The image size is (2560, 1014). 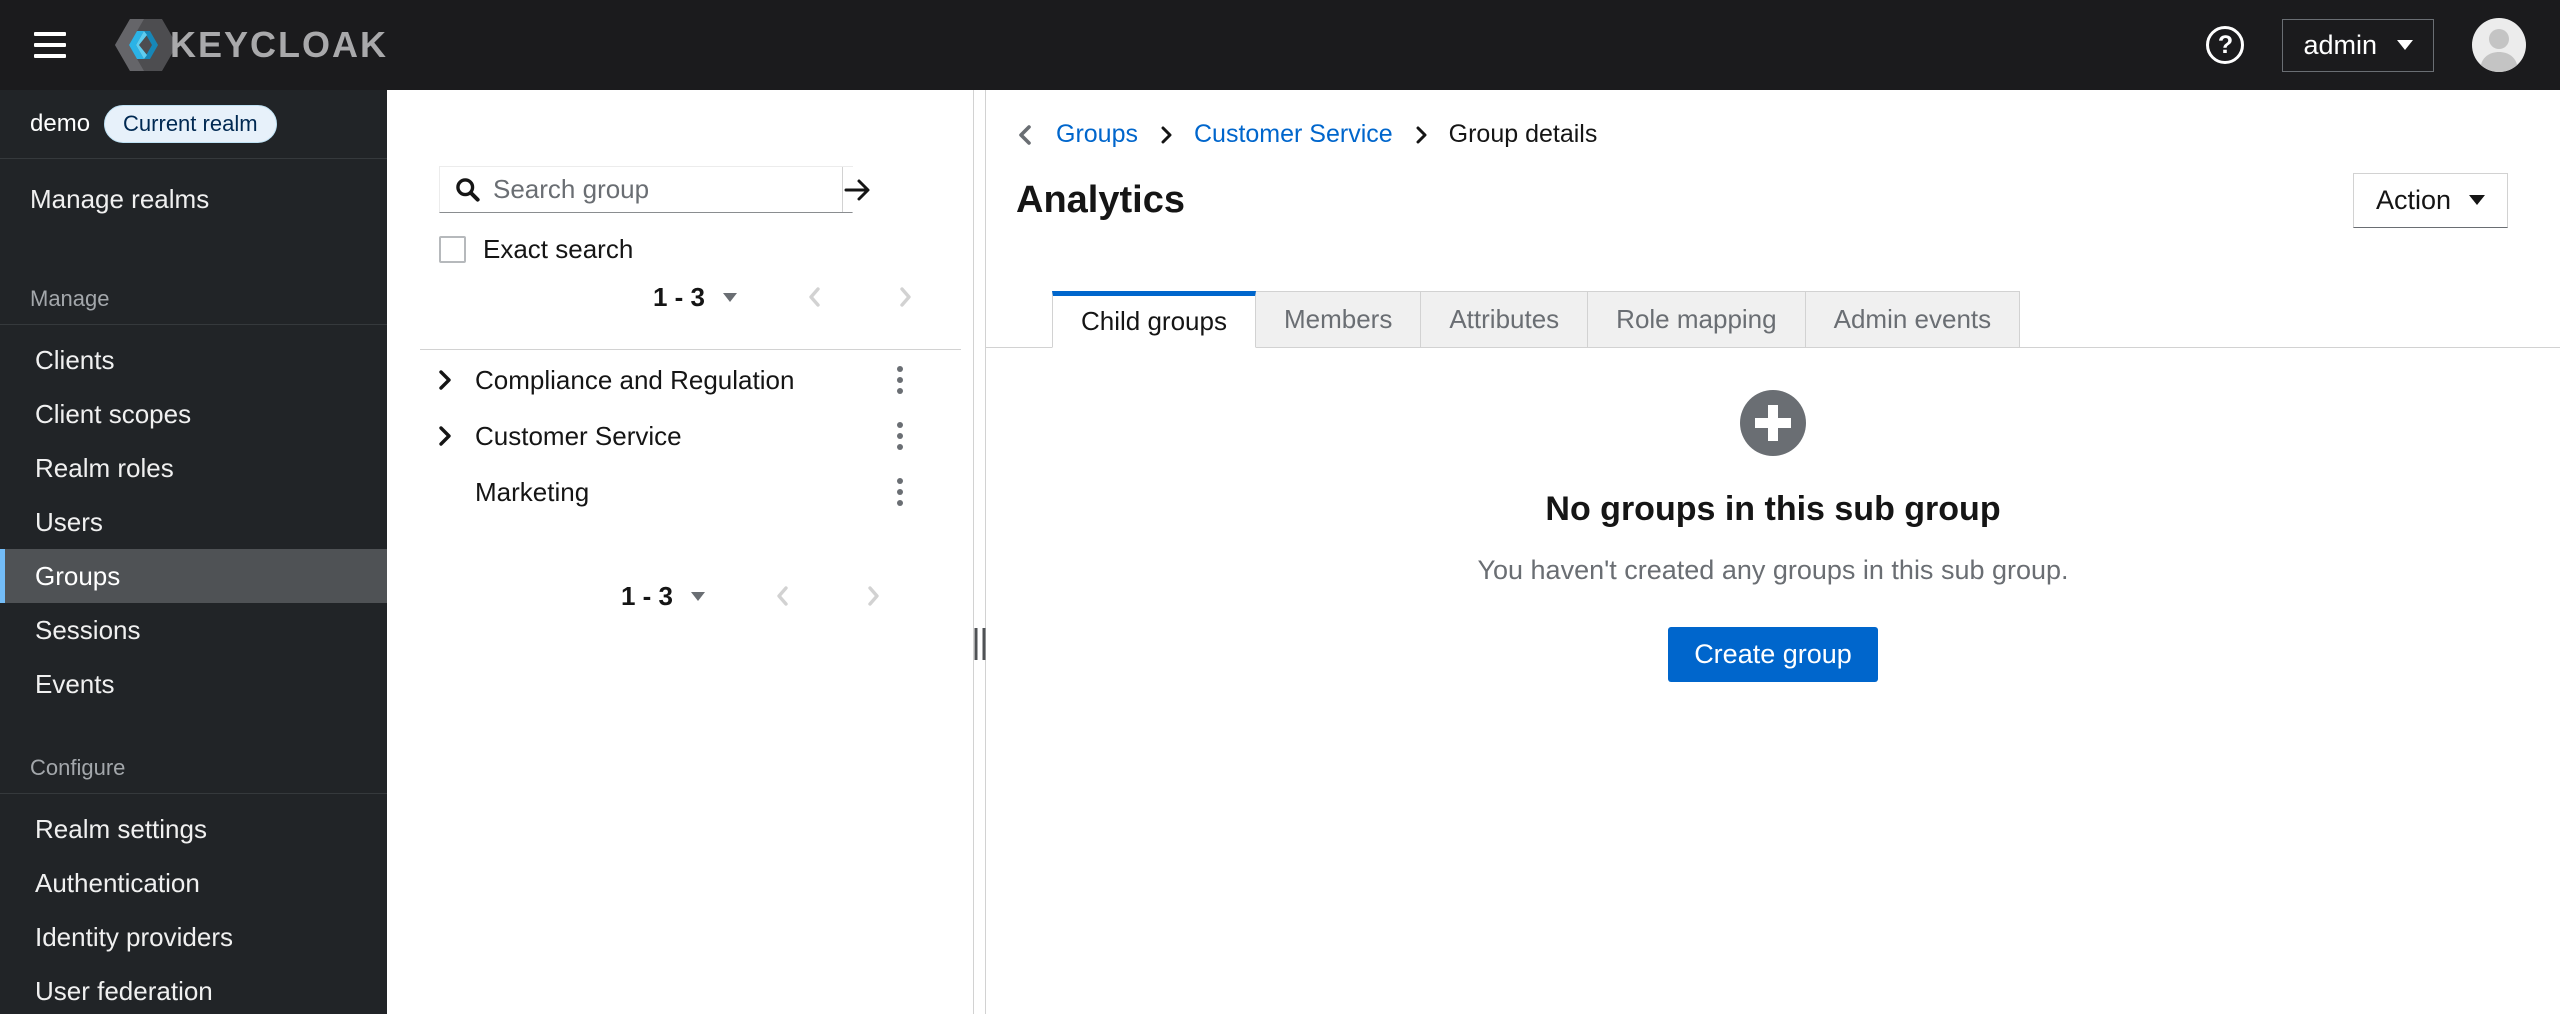 I want to click on action-label: Action, so click(x=2413, y=199).